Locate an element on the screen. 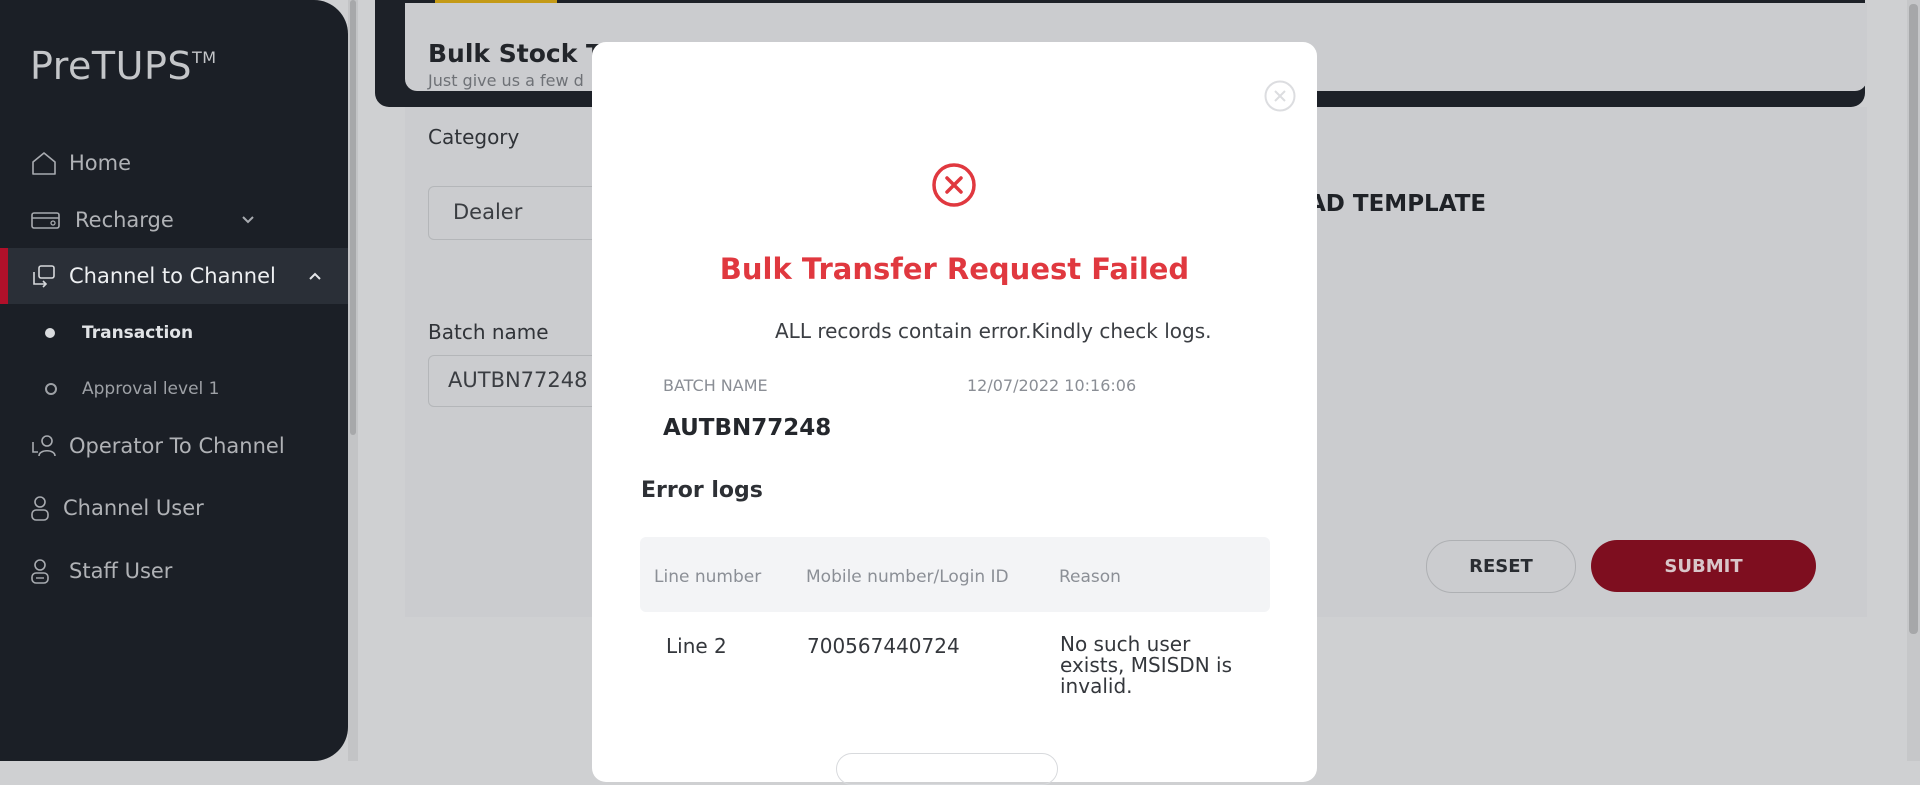 This screenshot has height=785, width=1920. sidebar-item-operator-to-channel: Operator To Channel is located at coordinates (174, 446).